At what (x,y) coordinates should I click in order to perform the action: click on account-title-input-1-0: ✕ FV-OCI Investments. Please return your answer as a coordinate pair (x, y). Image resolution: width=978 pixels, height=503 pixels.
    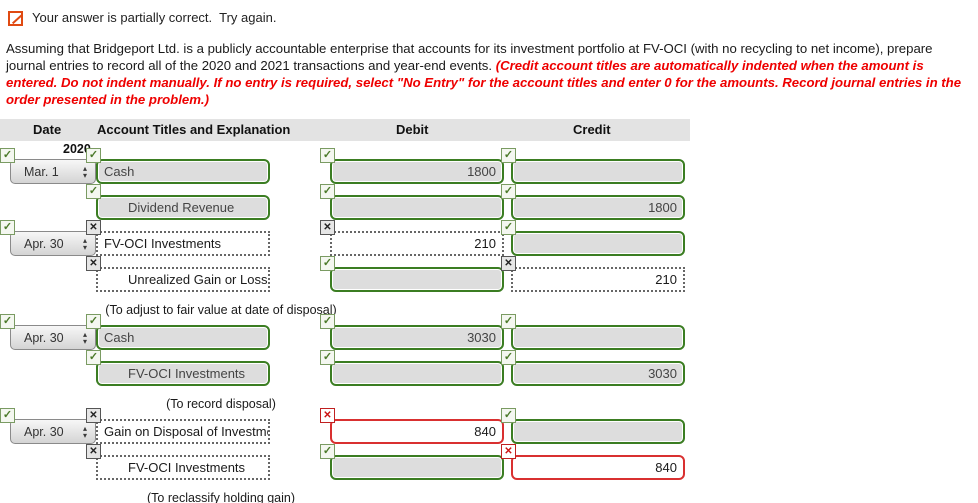
    Looking at the image, I should click on (178, 238).